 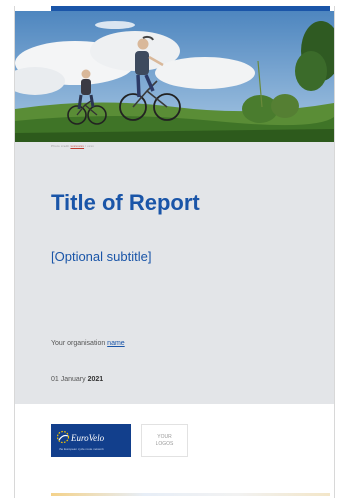 I want to click on organisation-line: Your organisation name, so click(x=88, y=343).